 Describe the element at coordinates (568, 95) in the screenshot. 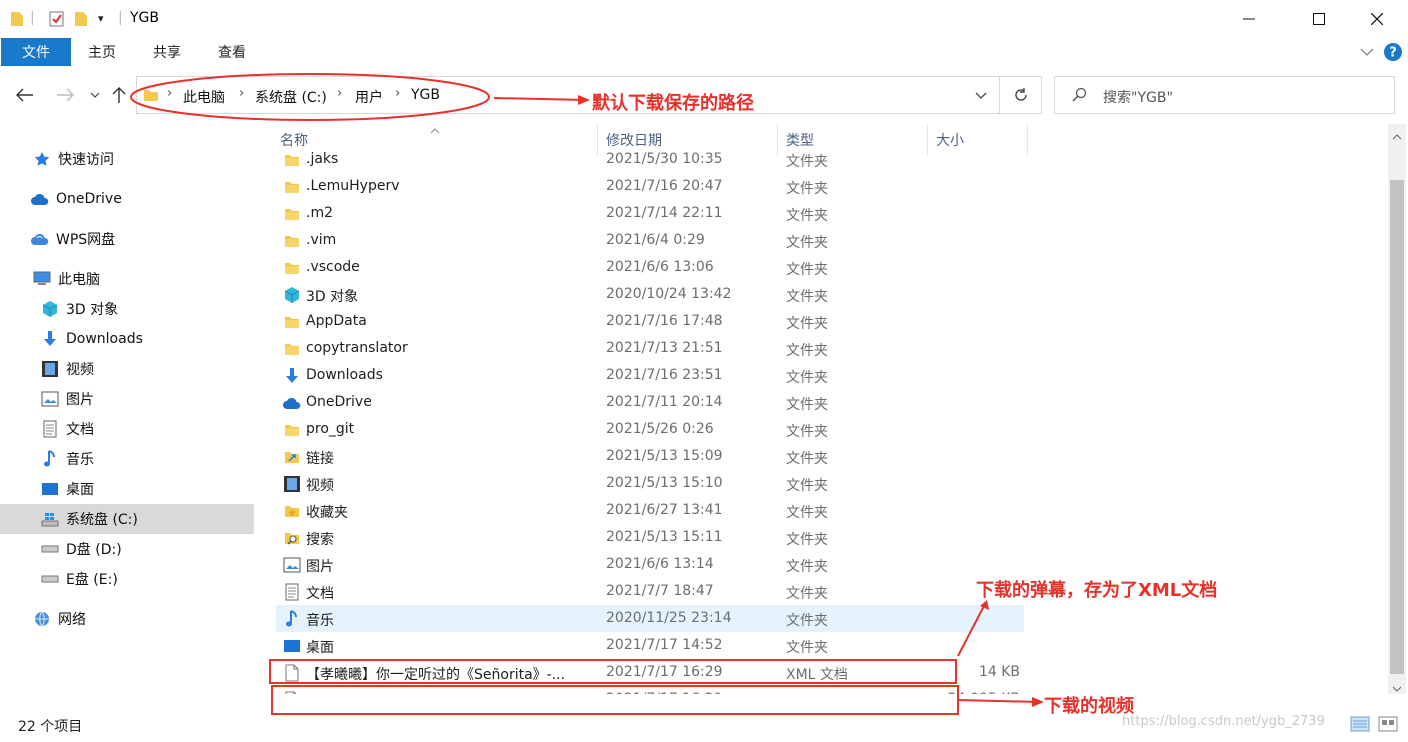

I see `address-bar: › 此电脑 › 系统盘 (C:) › 用户 › YGB` at that location.